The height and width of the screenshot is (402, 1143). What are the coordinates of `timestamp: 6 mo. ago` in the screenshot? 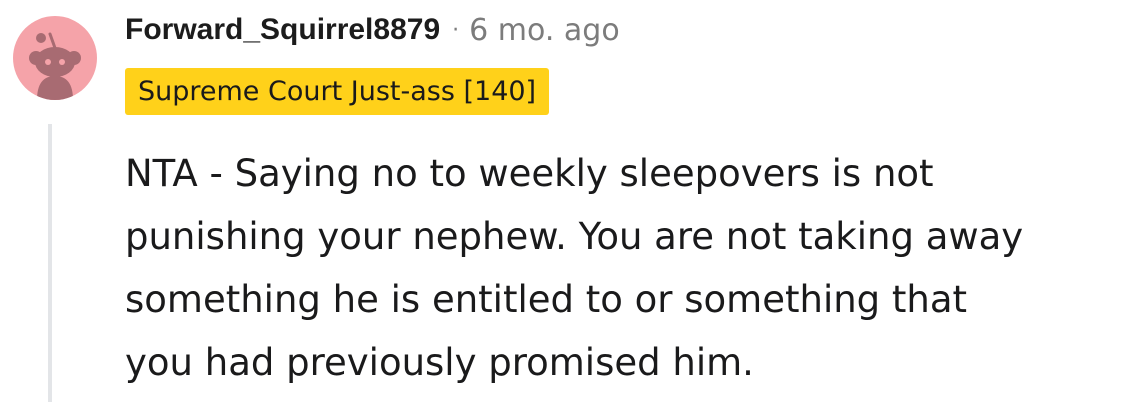 It's located at (544, 30).